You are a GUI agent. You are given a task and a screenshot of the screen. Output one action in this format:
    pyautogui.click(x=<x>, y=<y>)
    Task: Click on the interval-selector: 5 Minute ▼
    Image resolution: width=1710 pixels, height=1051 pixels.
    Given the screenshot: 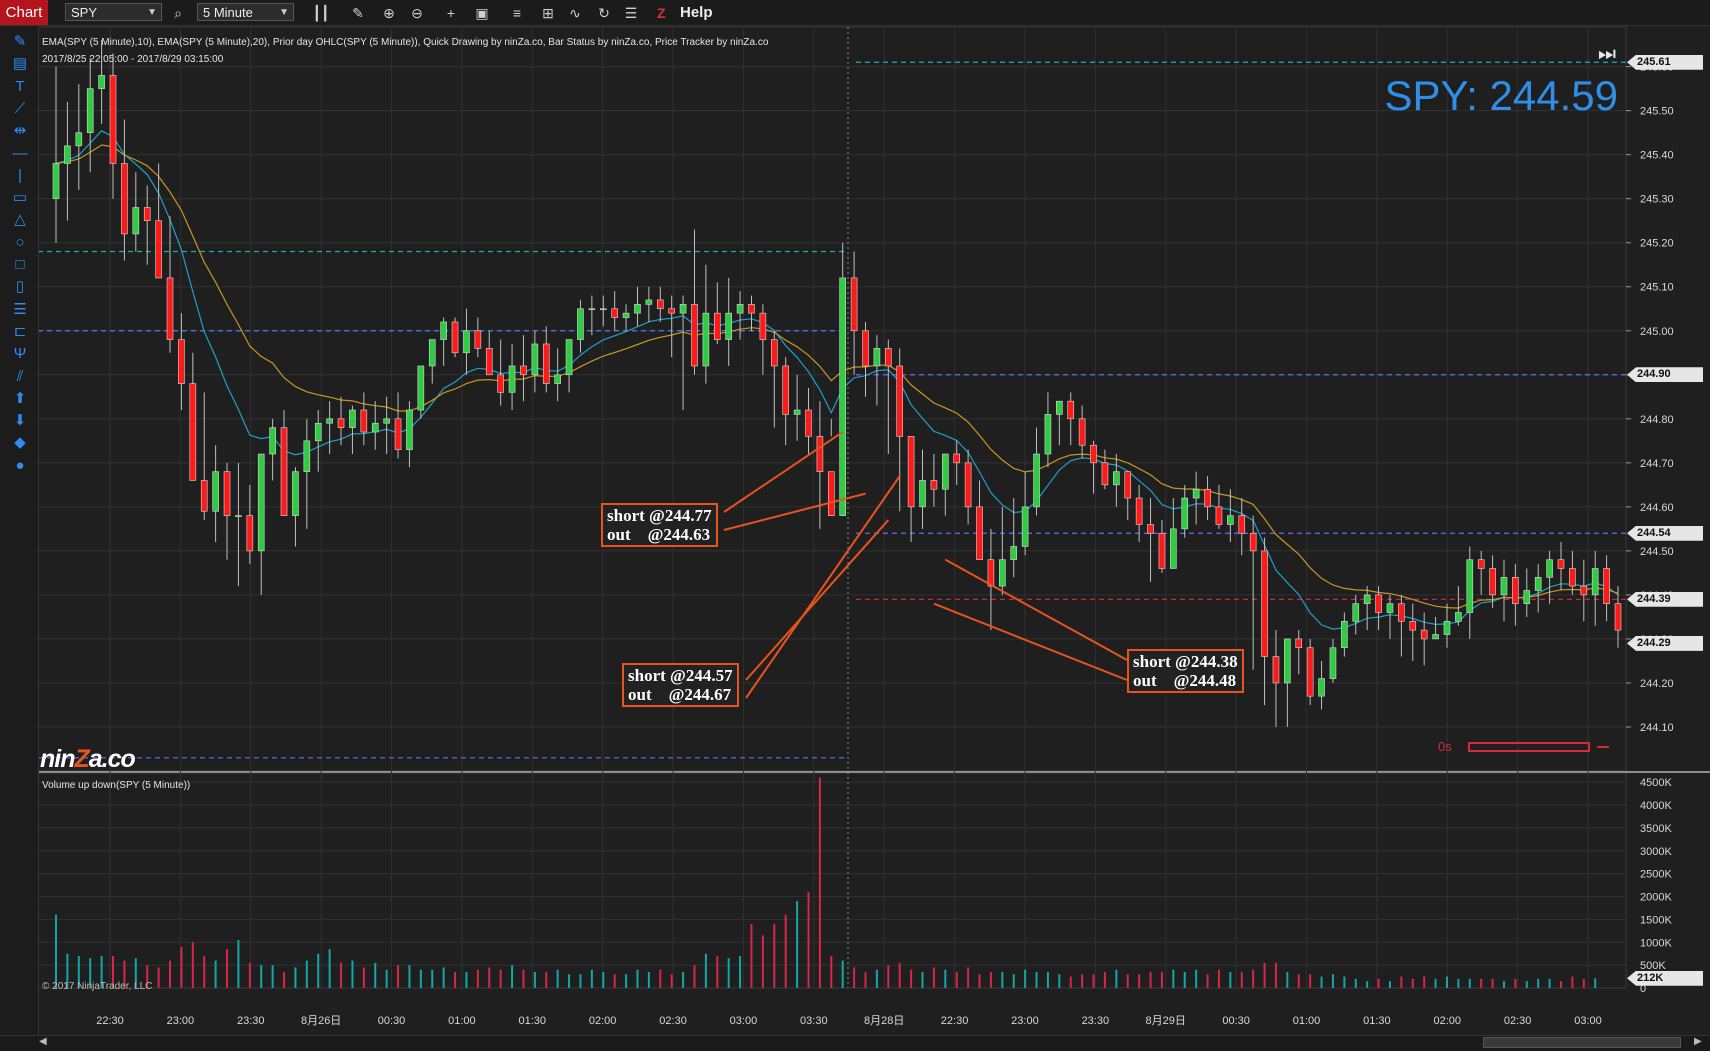 What is the action you would take?
    pyautogui.click(x=245, y=12)
    